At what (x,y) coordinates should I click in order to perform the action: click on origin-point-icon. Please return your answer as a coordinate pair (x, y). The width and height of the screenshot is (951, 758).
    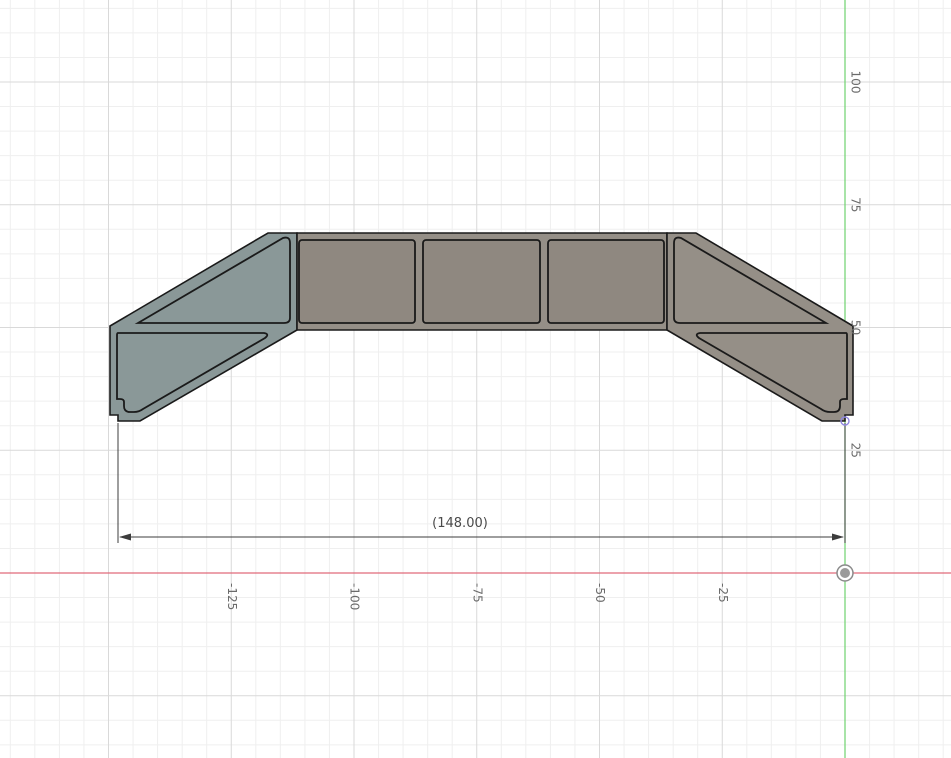
    Looking at the image, I should click on (845, 573).